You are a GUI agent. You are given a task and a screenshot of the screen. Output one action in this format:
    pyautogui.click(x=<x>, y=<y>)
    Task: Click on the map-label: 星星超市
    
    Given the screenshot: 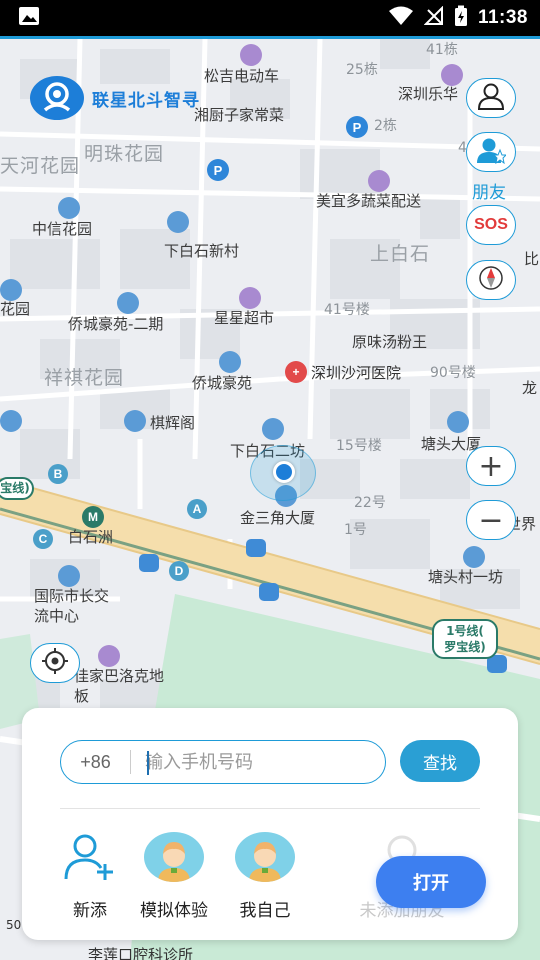 What is the action you would take?
    pyautogui.click(x=244, y=318)
    